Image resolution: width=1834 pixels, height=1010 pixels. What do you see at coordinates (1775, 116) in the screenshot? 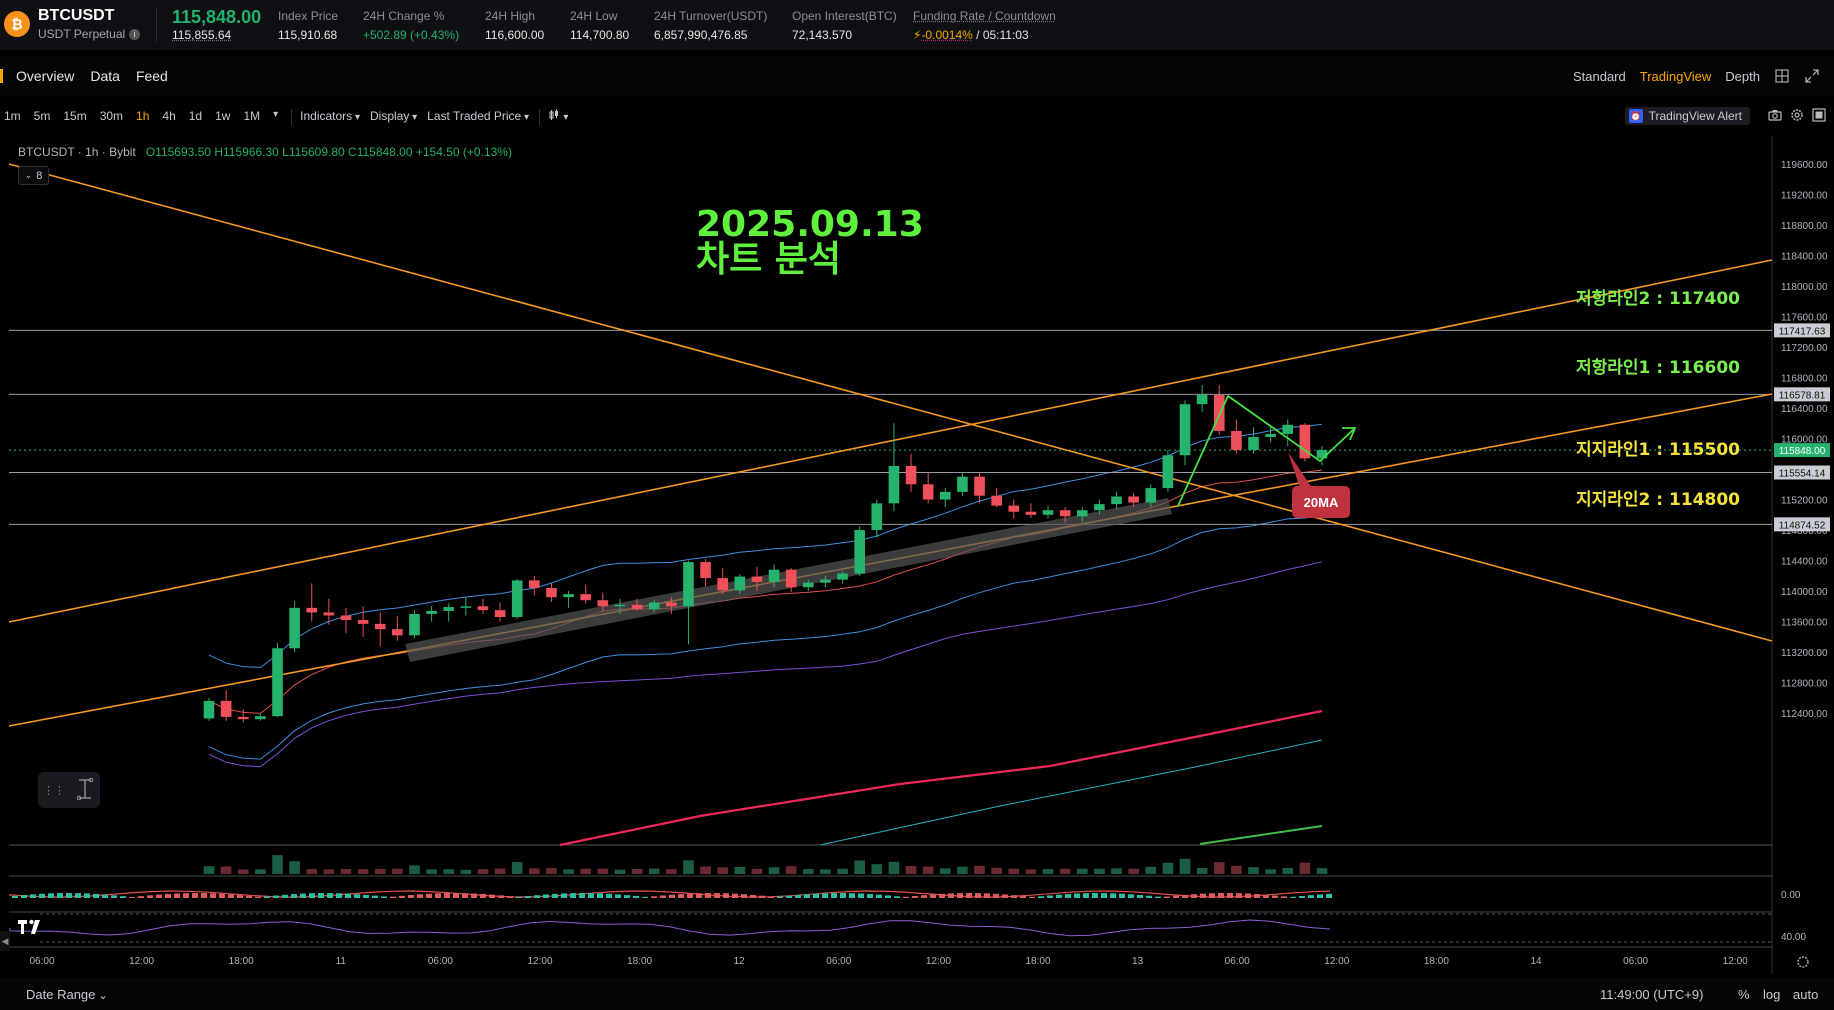
I see `camera-icon` at bounding box center [1775, 116].